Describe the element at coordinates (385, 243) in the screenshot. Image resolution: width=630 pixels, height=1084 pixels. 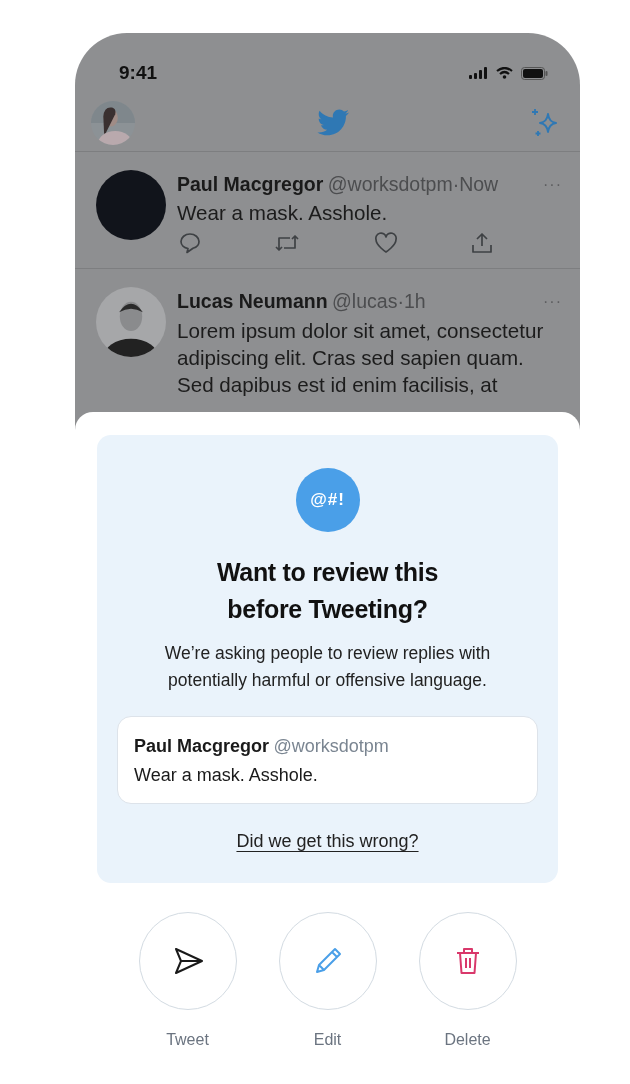
I see `heart-icon` at that location.